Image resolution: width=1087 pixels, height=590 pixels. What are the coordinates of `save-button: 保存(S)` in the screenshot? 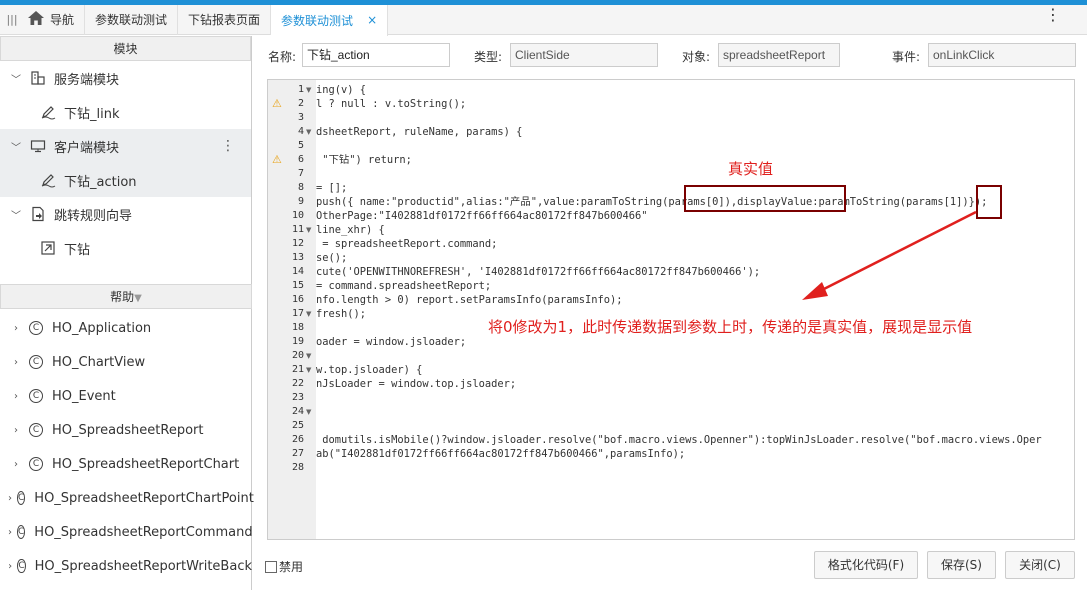 It's located at (961, 565).